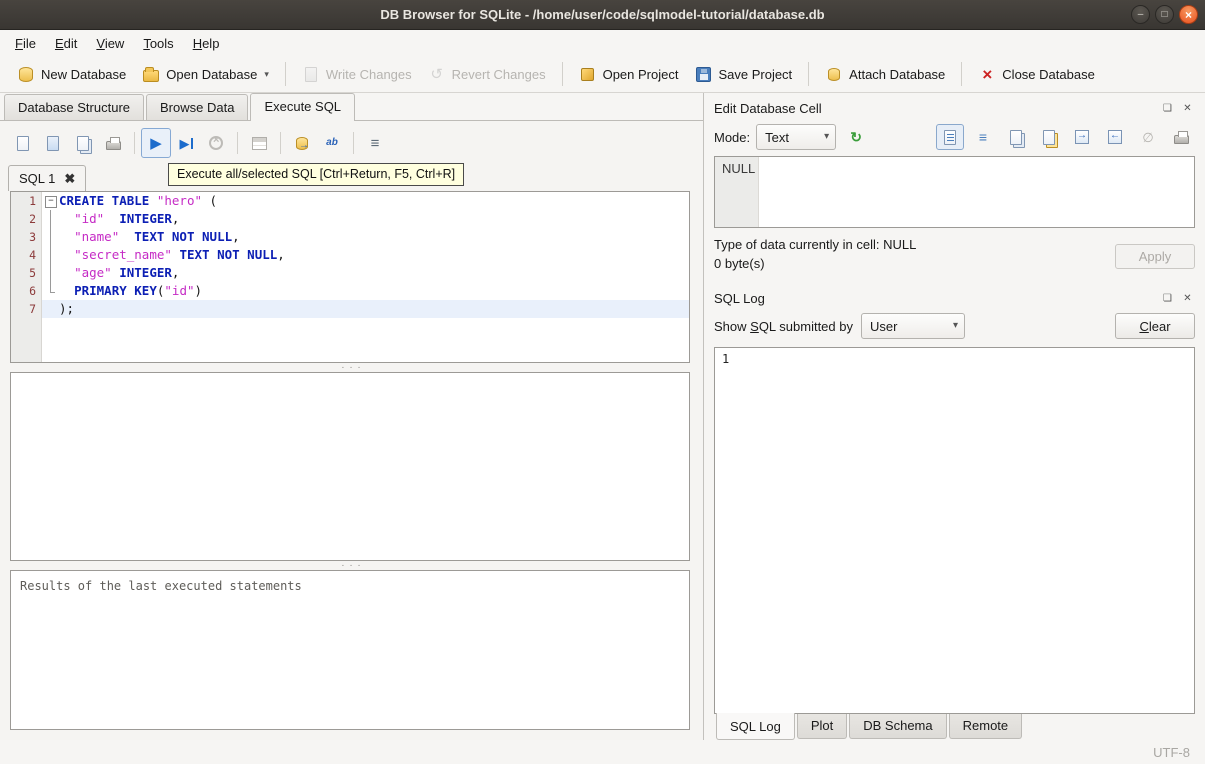 This screenshot has height=764, width=1205. What do you see at coordinates (913, 326) in the screenshot?
I see `submitted-by-combo: User` at bounding box center [913, 326].